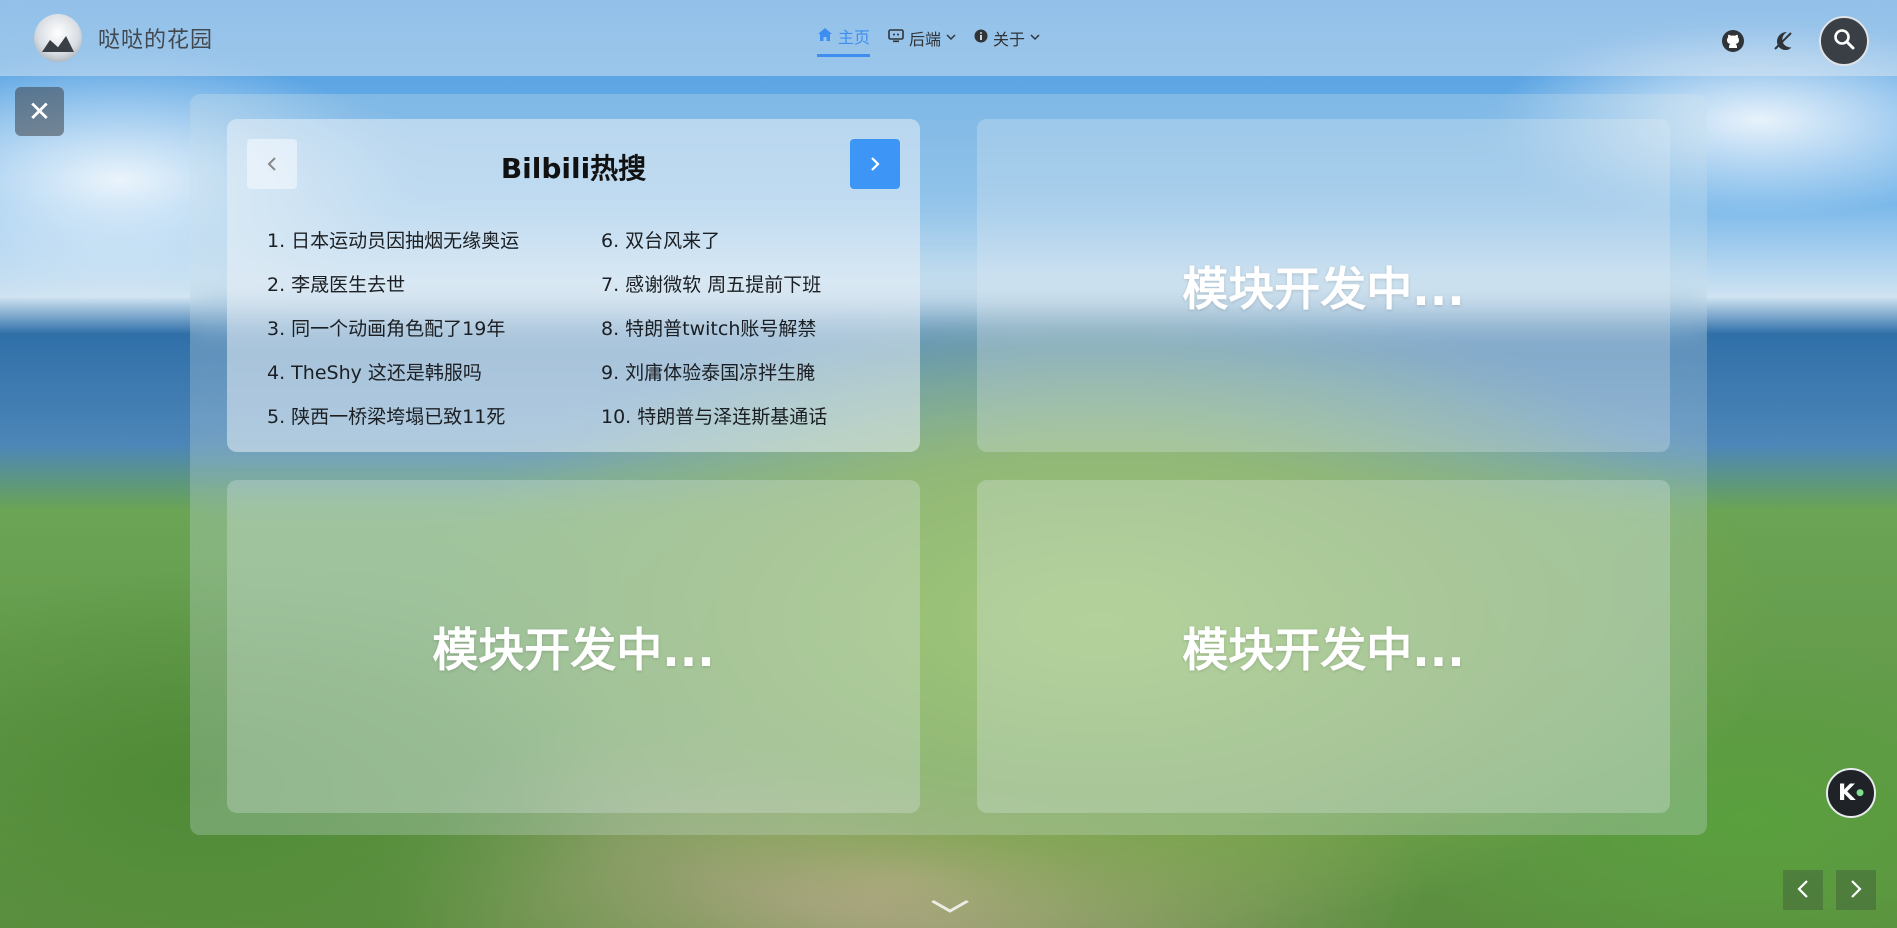  Describe the element at coordinates (896, 37) in the screenshot. I see `monitor-icon` at that location.